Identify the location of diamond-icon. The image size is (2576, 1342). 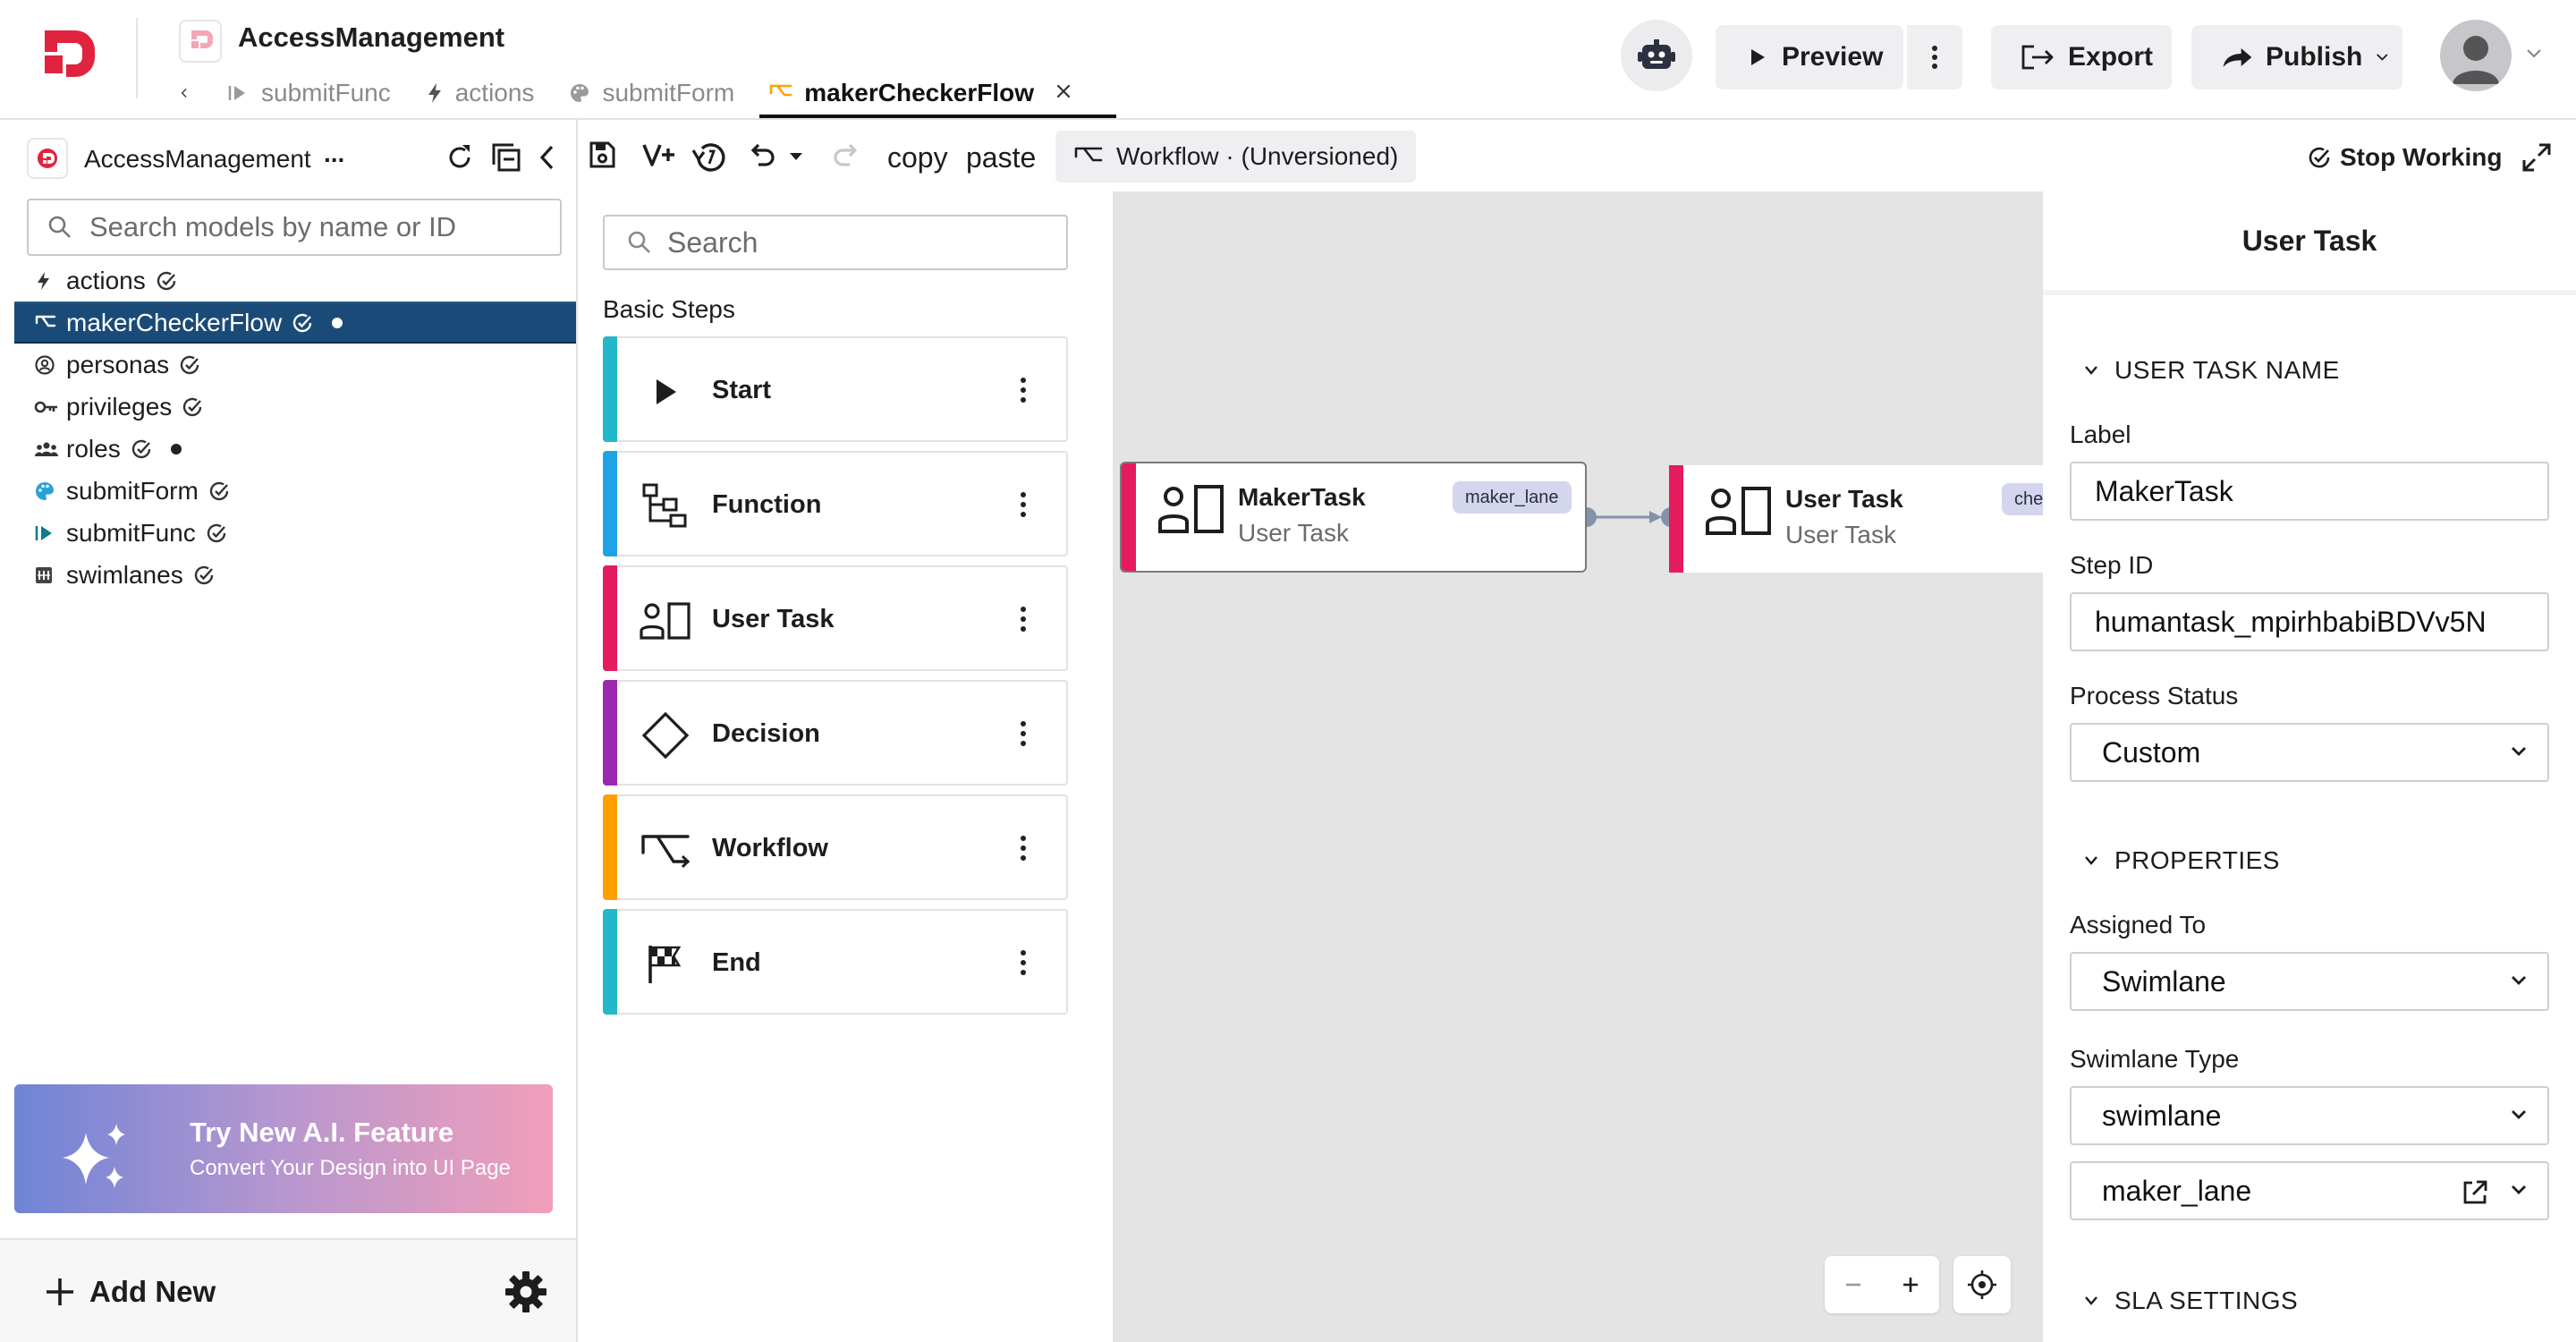
(665, 735).